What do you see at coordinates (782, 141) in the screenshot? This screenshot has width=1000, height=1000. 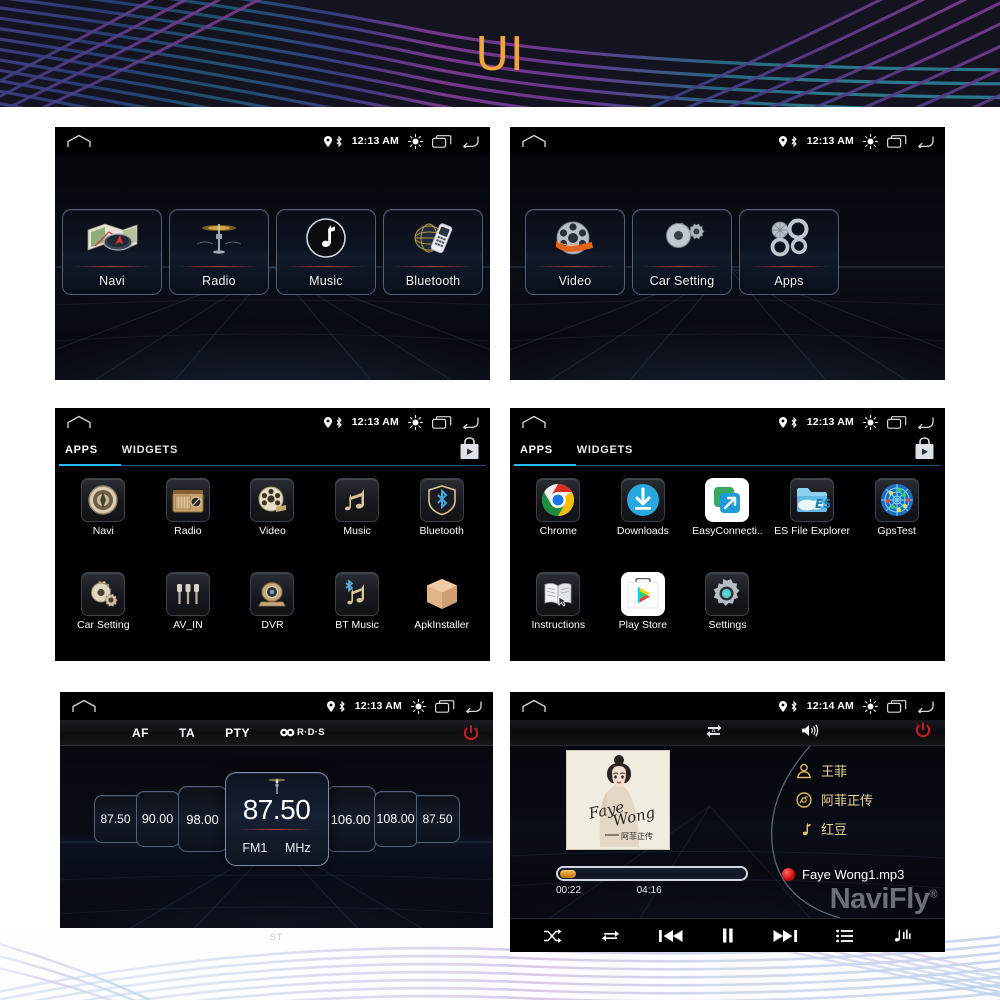 I see `location-pin-icon` at bounding box center [782, 141].